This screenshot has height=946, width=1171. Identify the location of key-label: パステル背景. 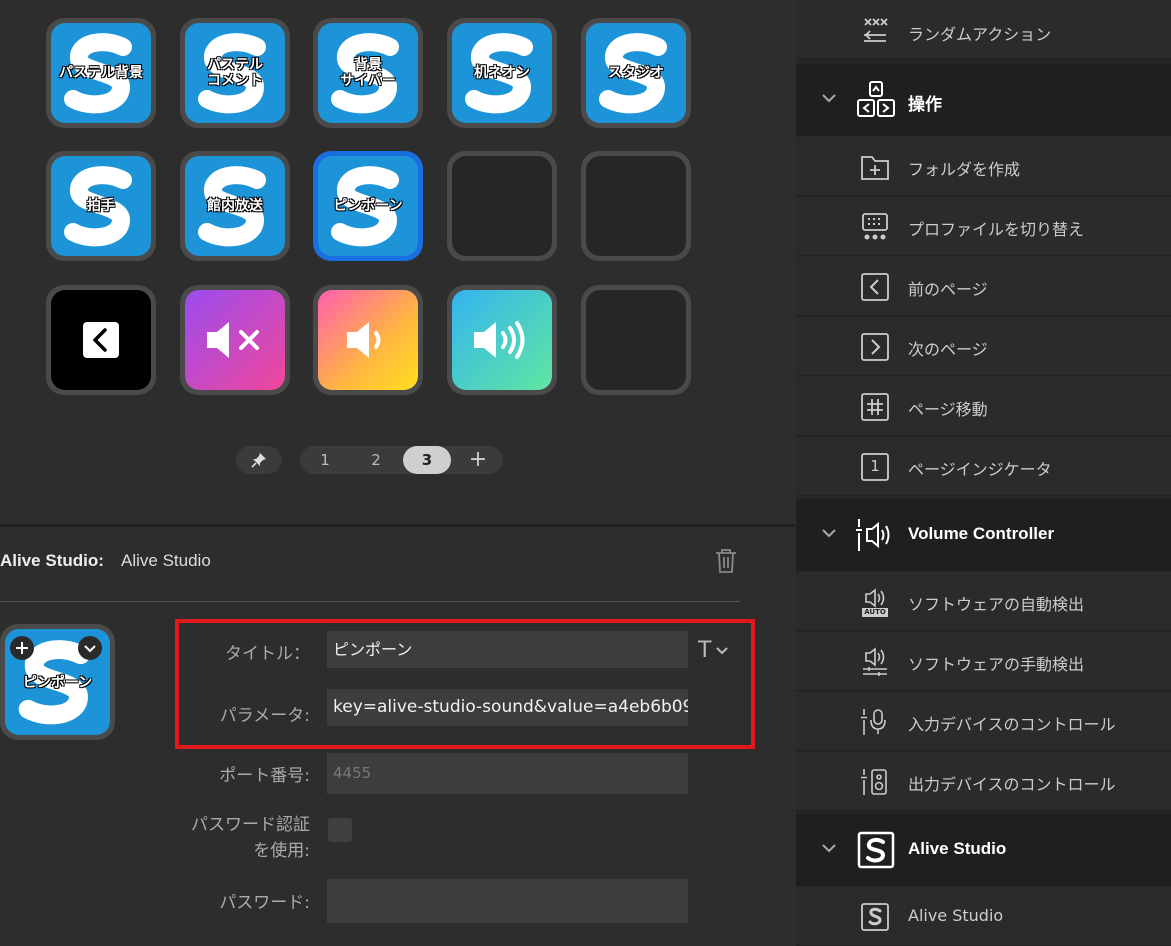
(101, 73).